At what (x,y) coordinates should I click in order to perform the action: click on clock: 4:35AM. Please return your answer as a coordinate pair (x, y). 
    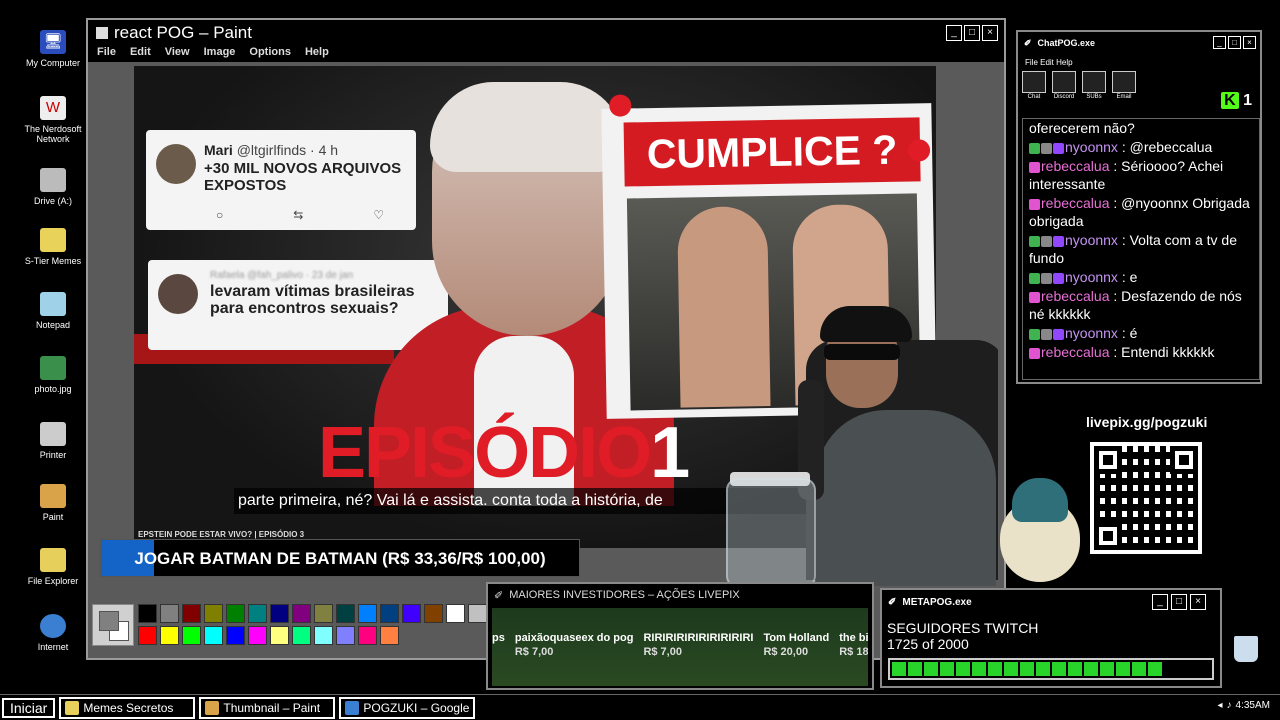
    Looking at the image, I should click on (1252, 705).